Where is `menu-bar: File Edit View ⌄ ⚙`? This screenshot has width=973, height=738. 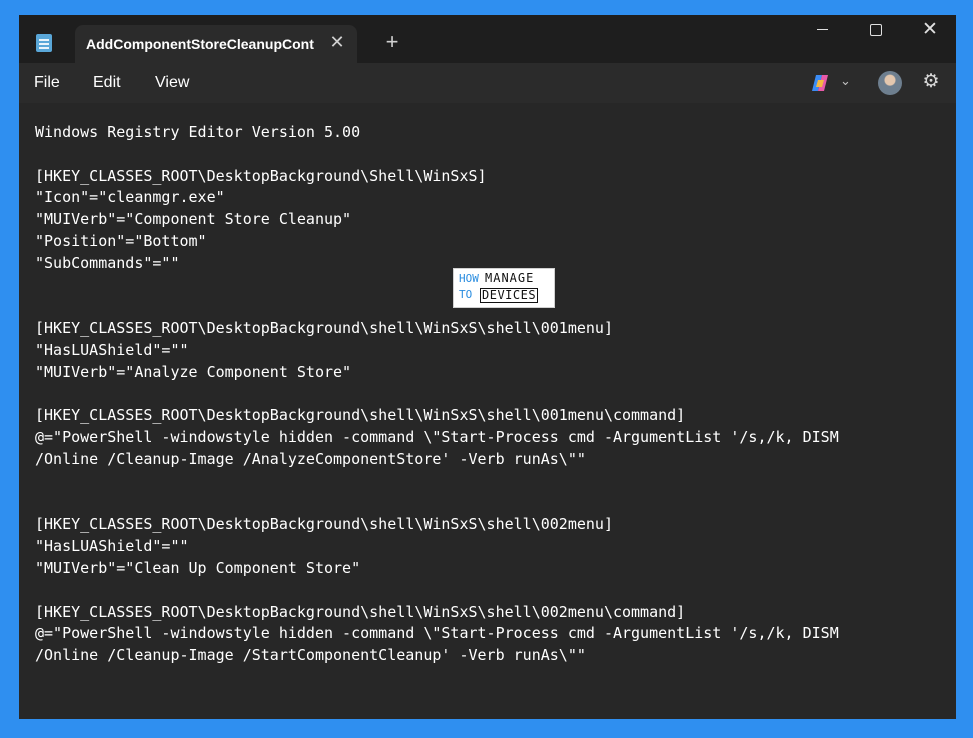 menu-bar: File Edit View ⌄ ⚙ is located at coordinates (487, 83).